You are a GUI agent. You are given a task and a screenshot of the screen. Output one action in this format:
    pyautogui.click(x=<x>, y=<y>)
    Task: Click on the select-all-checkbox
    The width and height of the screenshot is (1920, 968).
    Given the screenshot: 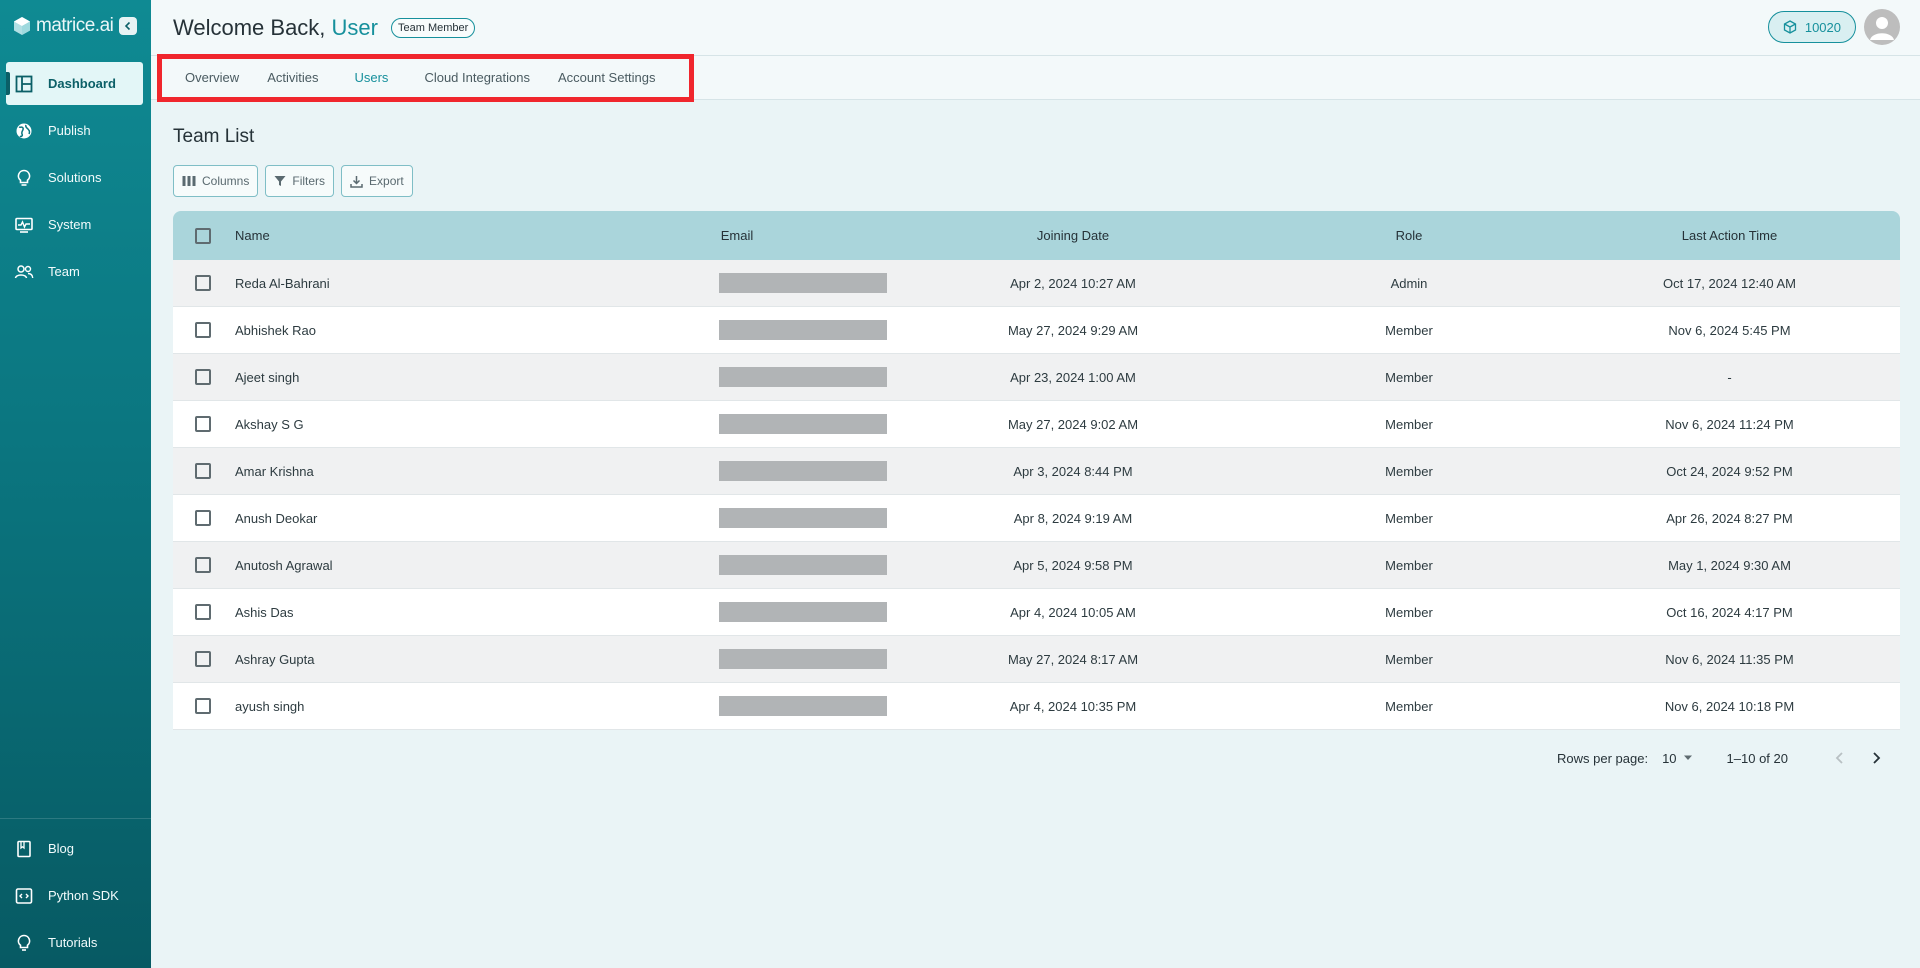 What is the action you would take?
    pyautogui.click(x=203, y=235)
    